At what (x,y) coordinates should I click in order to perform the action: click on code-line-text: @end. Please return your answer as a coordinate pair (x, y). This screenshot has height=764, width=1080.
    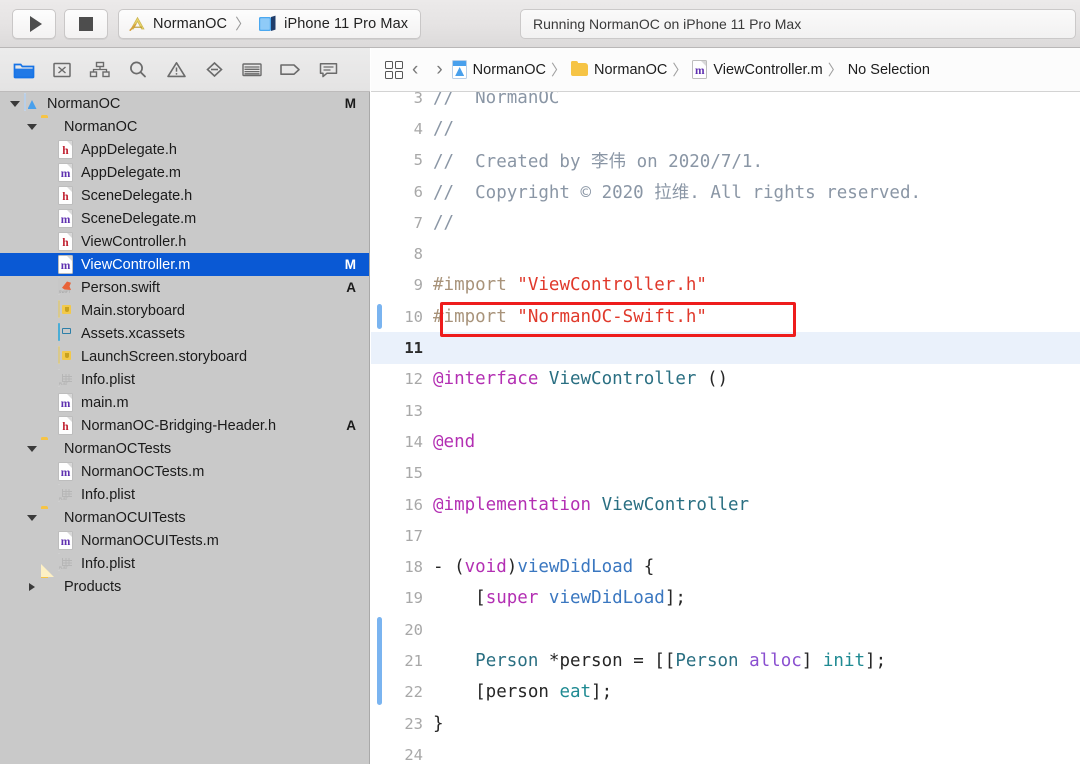
    Looking at the image, I should click on (454, 442).